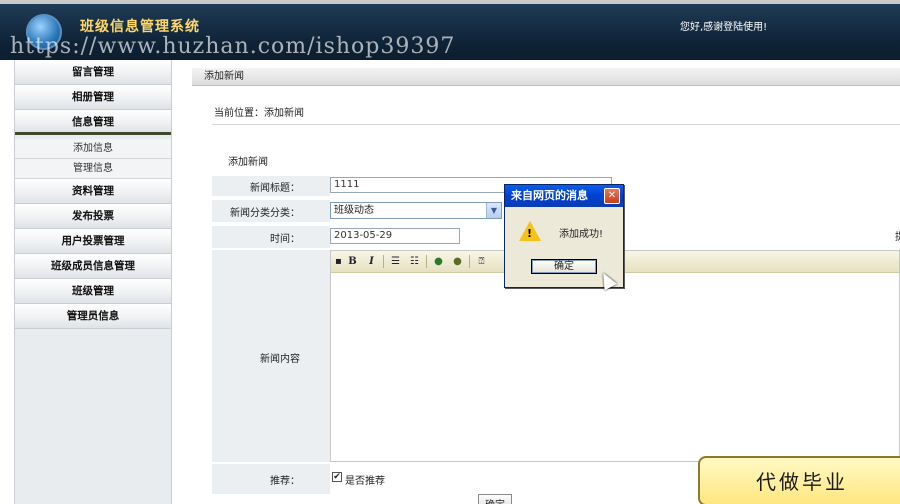  Describe the element at coordinates (275, 188) in the screenshot. I see `title-label: 新闻标题：` at that location.